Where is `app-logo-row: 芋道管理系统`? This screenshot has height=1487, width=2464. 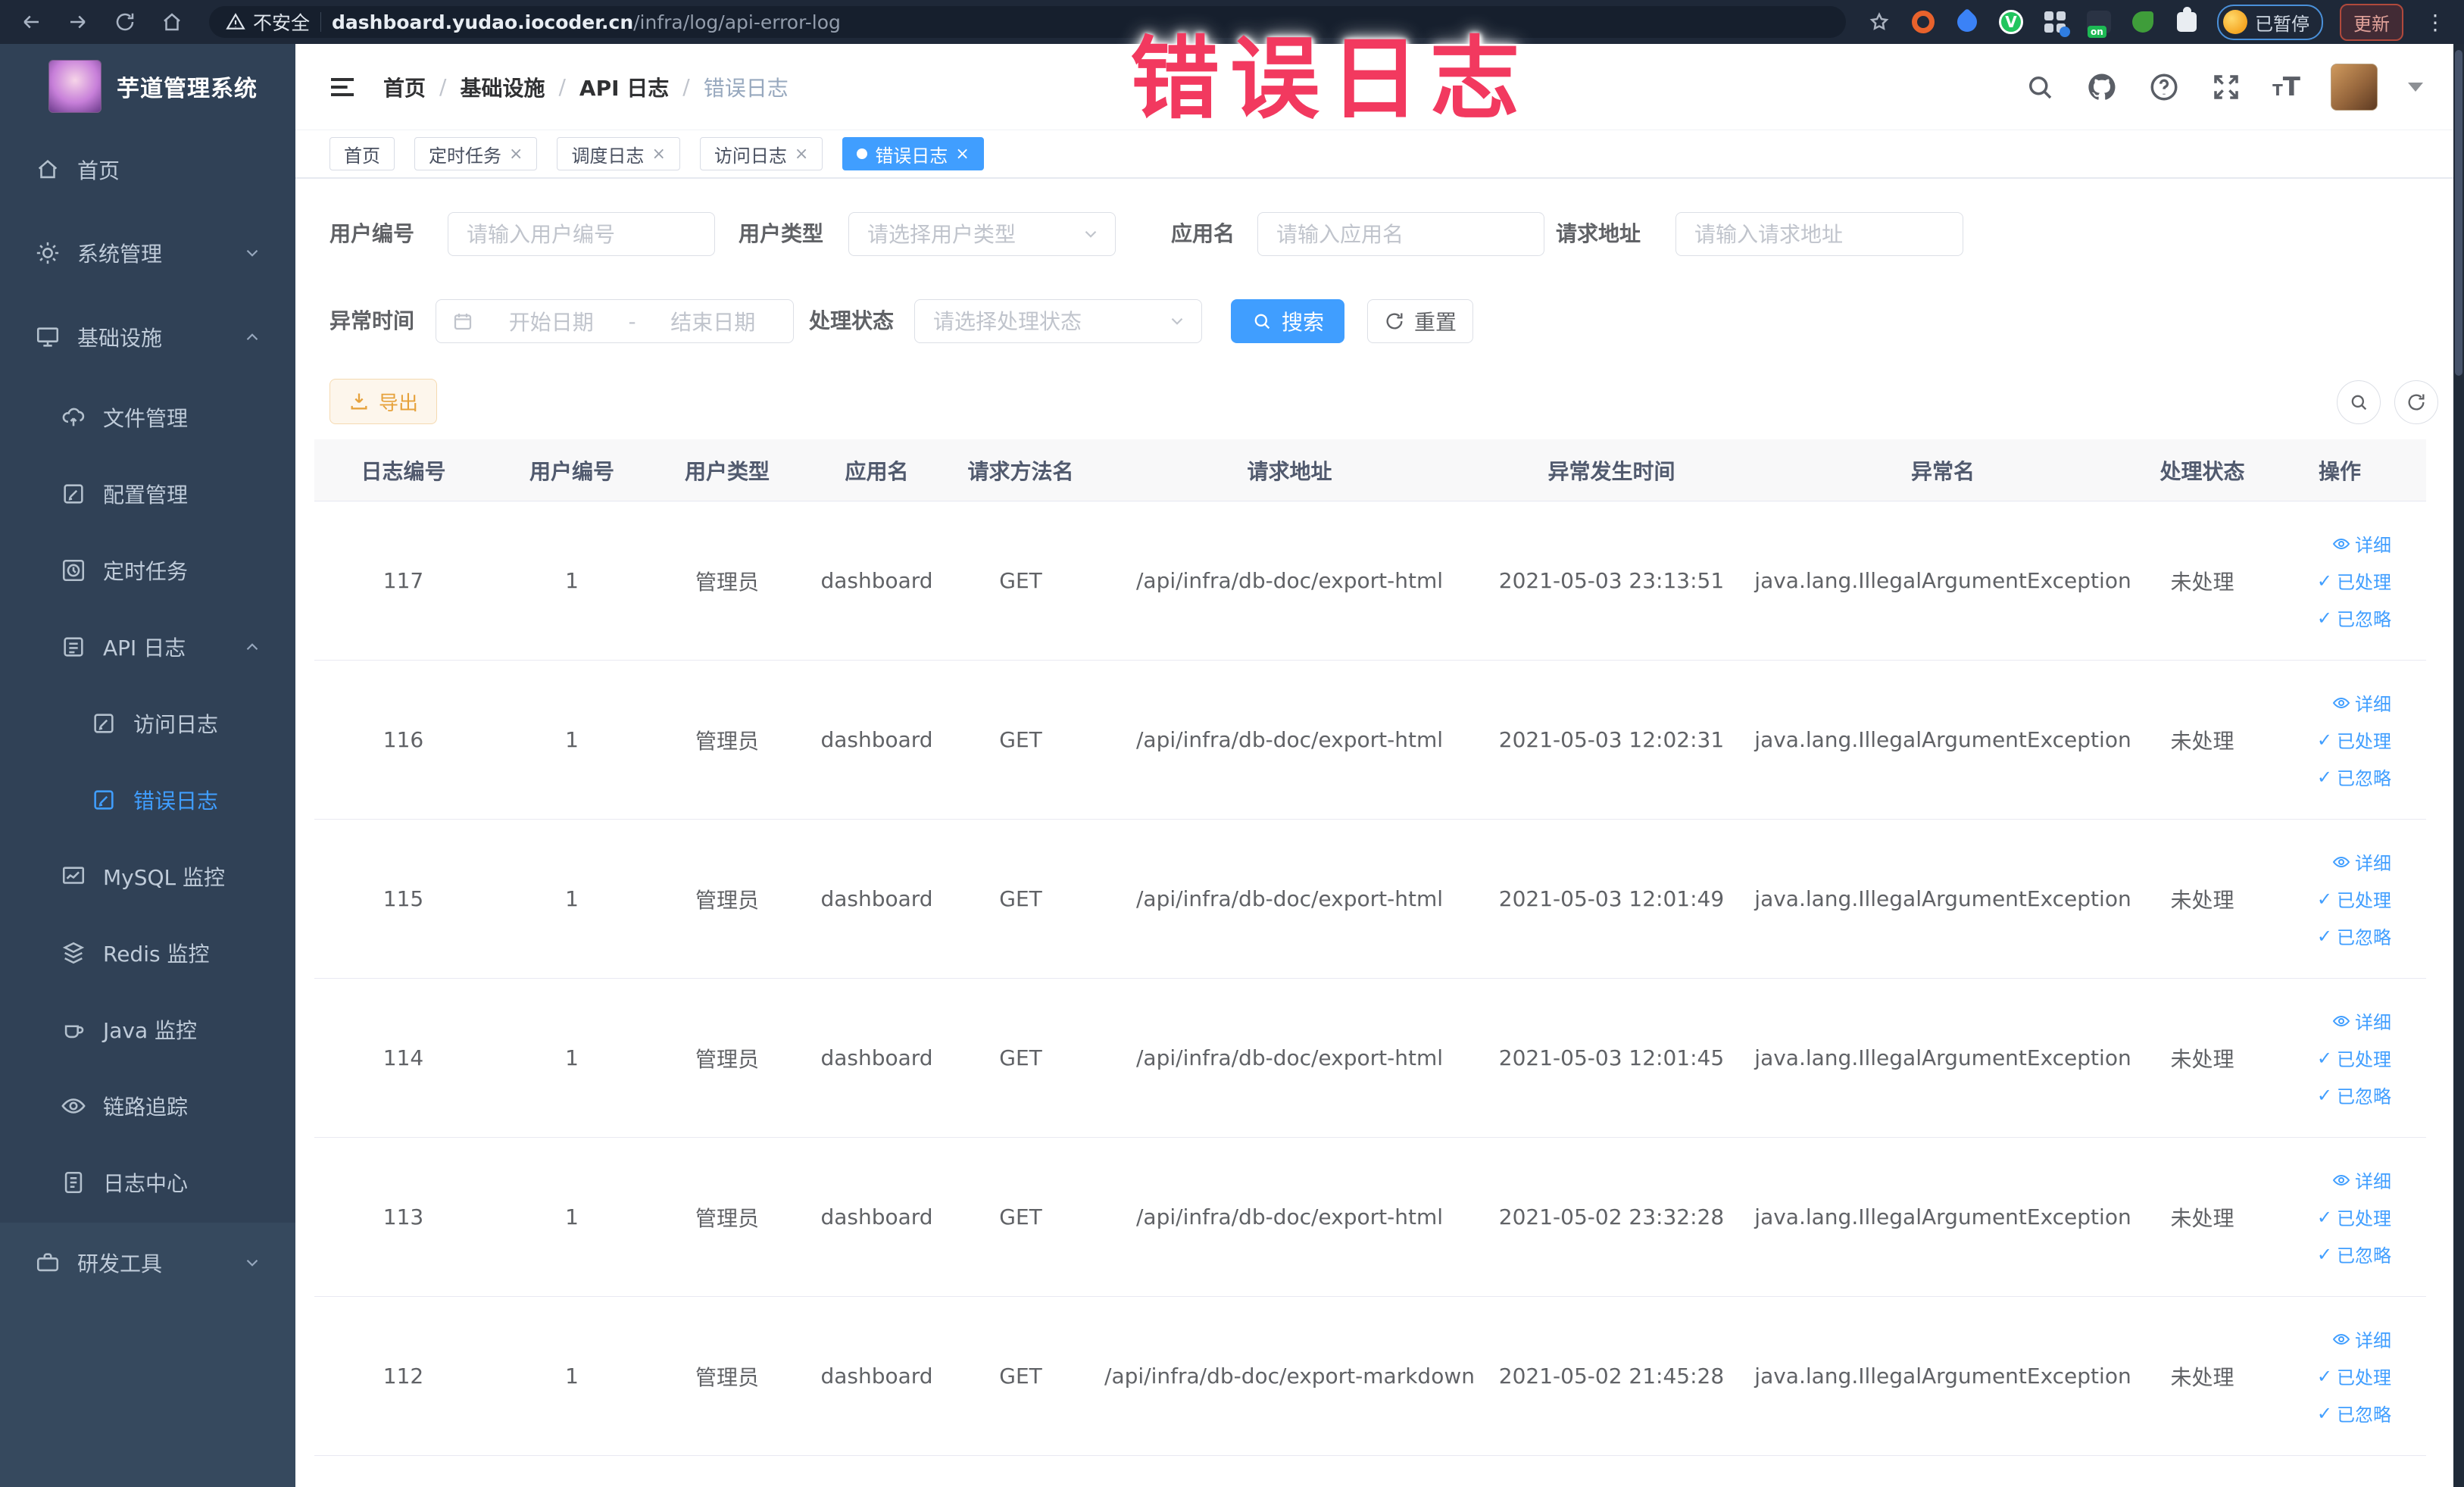
app-logo-row: 芋道管理系统 is located at coordinates (147, 86).